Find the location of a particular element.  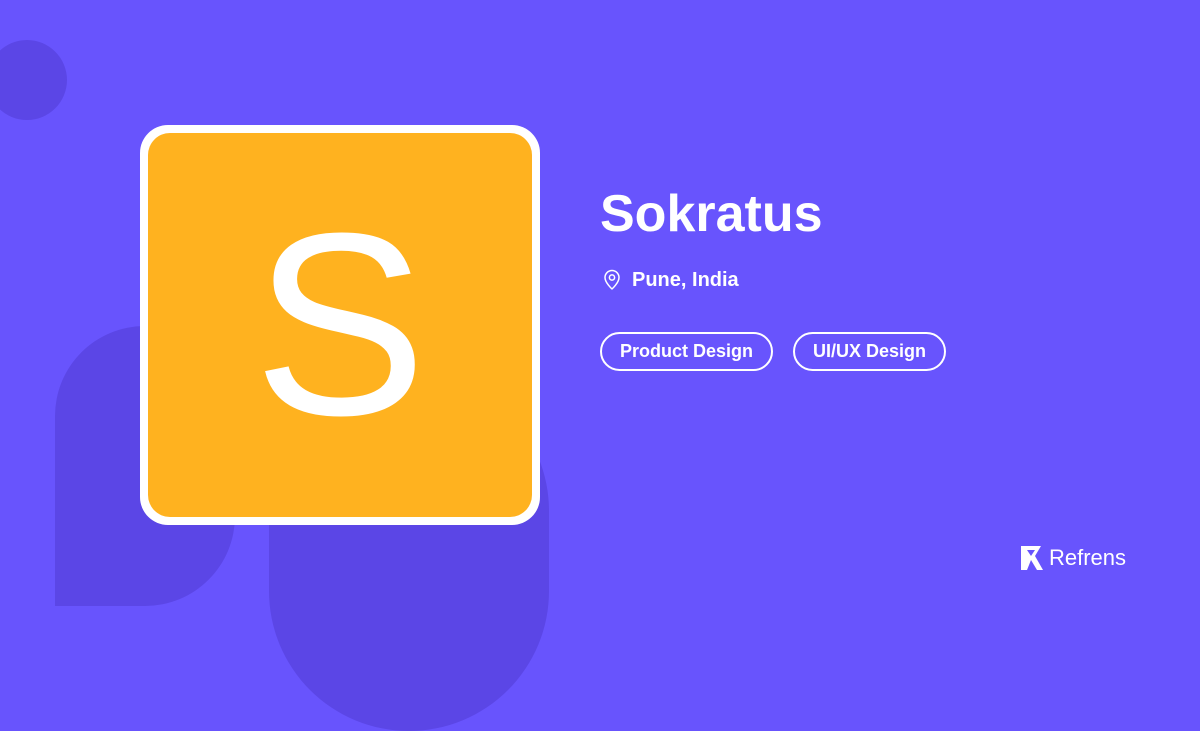

profile-name: Sokratus is located at coordinates (711, 214).